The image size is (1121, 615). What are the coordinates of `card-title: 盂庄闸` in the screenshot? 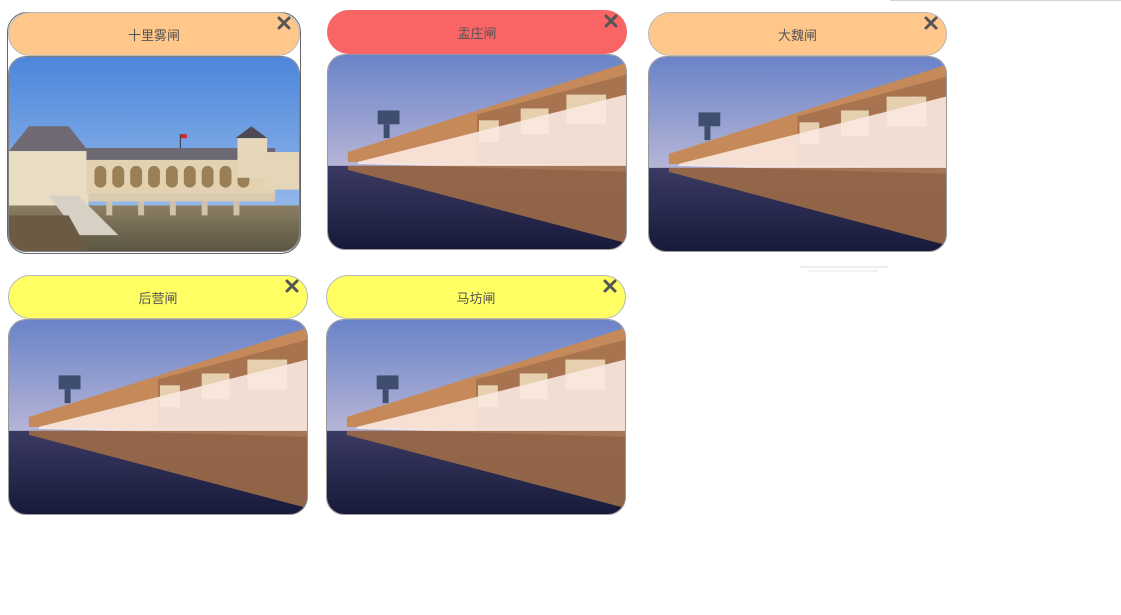 It's located at (477, 34).